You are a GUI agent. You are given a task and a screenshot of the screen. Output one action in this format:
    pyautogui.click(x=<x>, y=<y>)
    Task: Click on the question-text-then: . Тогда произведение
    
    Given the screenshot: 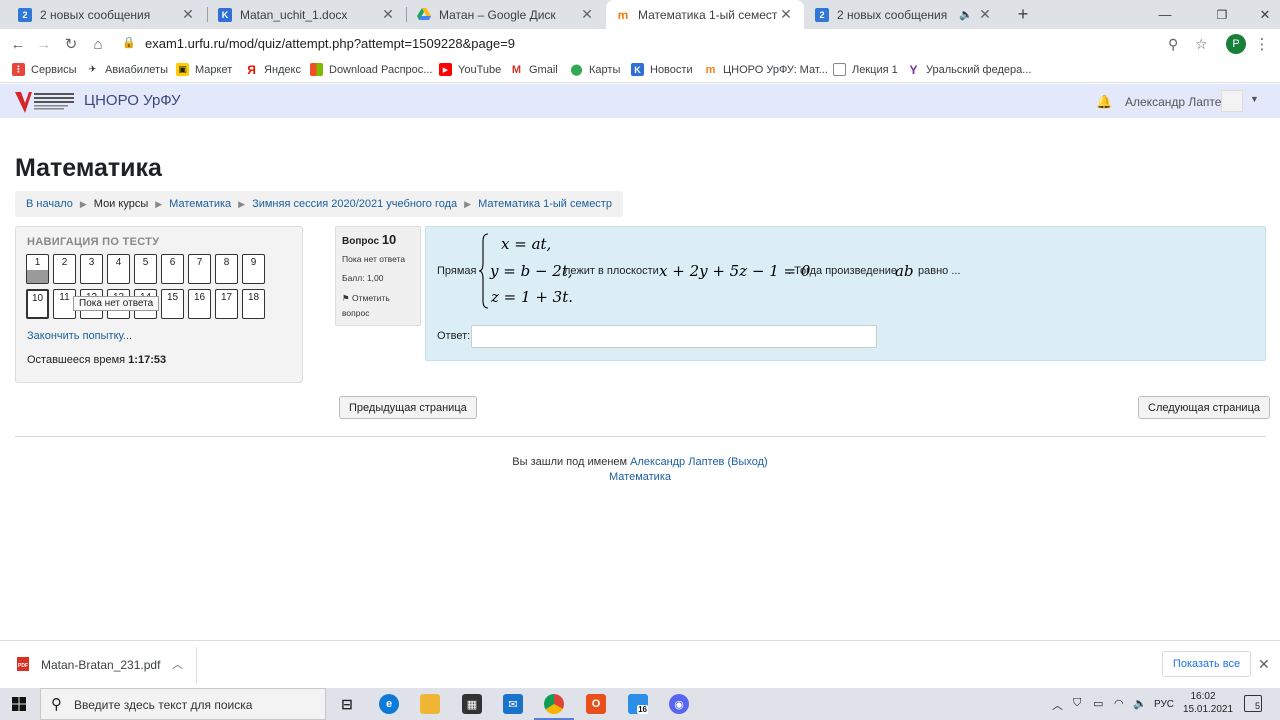 What is the action you would take?
    pyautogui.click(x=843, y=271)
    